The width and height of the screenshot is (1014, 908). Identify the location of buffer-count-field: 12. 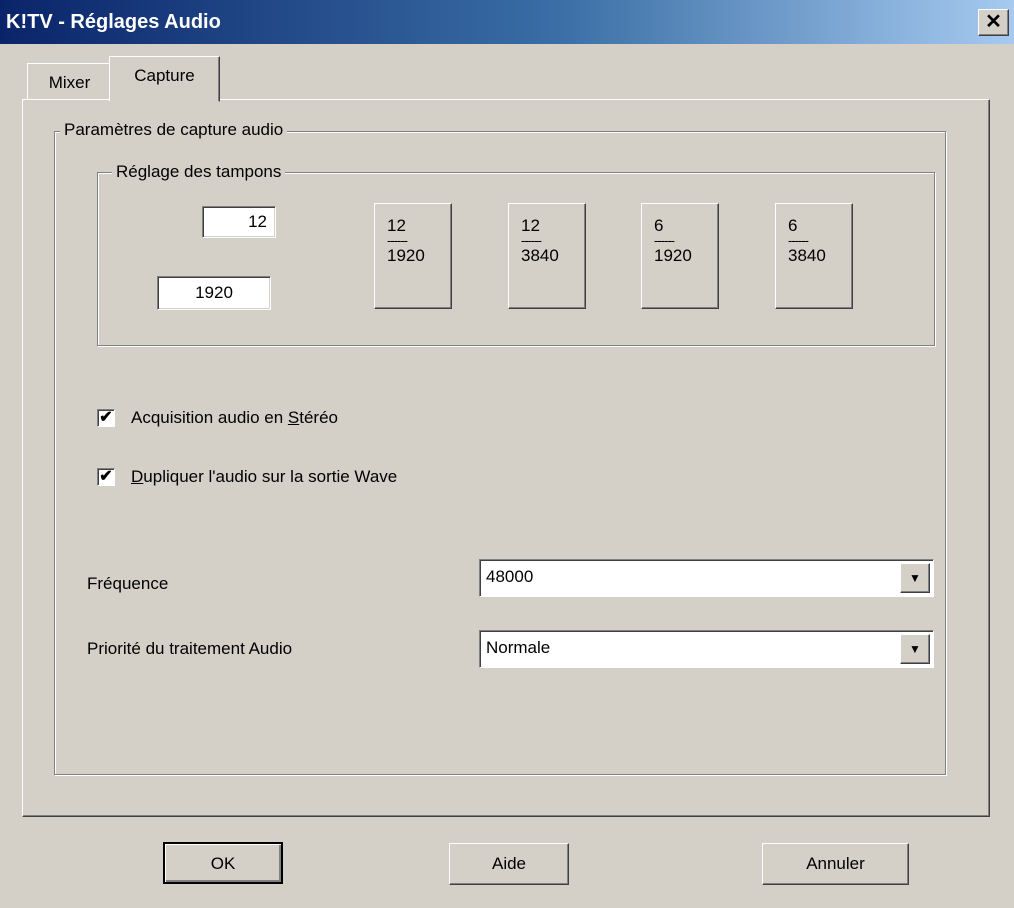
(239, 222).